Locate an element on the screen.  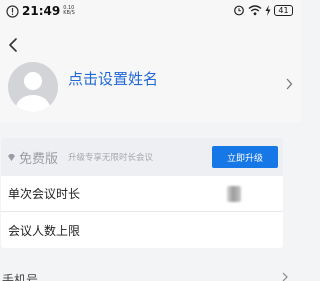
clock-time: 21:49 is located at coordinates (41, 11).